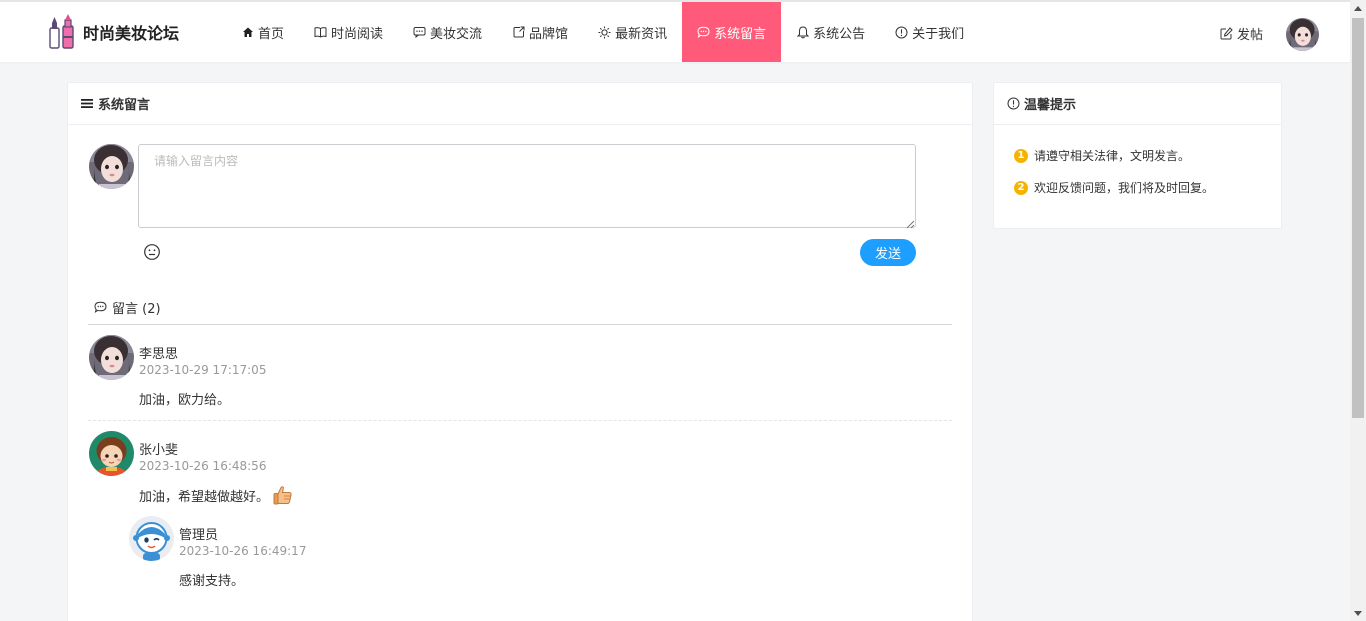 The image size is (1366, 621). I want to click on message-input, so click(527, 186).